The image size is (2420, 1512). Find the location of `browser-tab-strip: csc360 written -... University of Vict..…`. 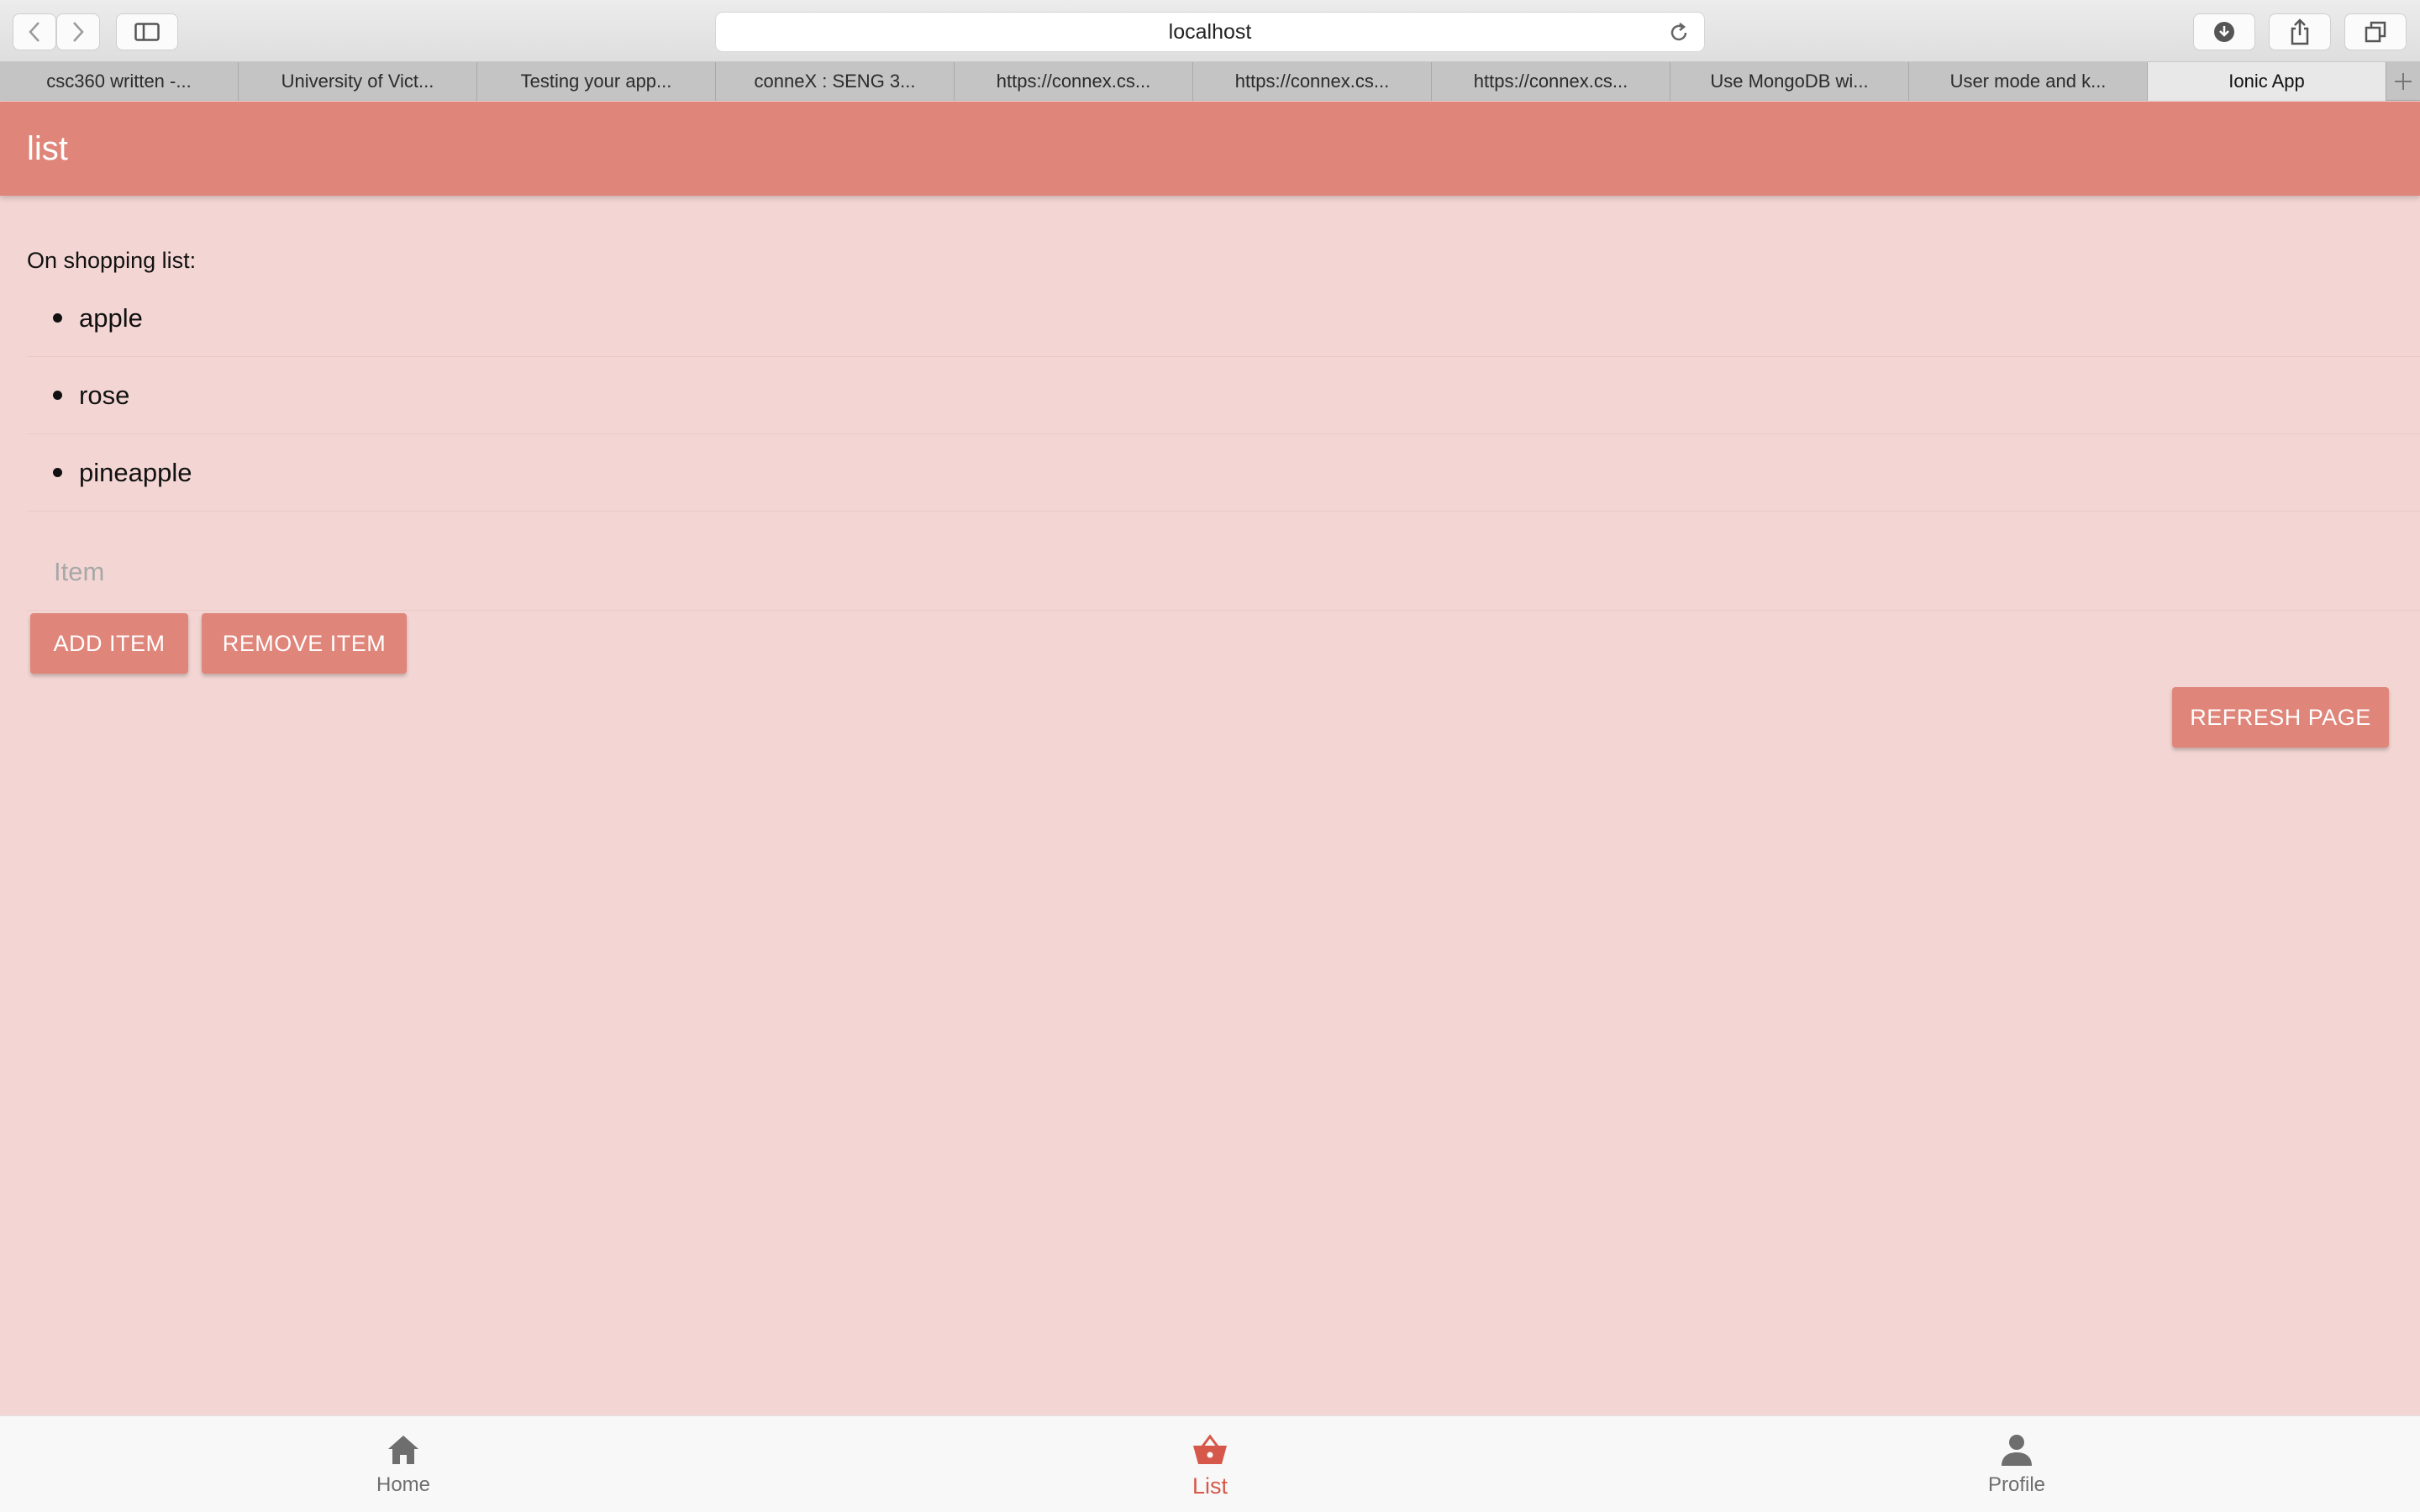

browser-tab-strip: csc360 written -... University of Vict..… is located at coordinates (1210, 81).